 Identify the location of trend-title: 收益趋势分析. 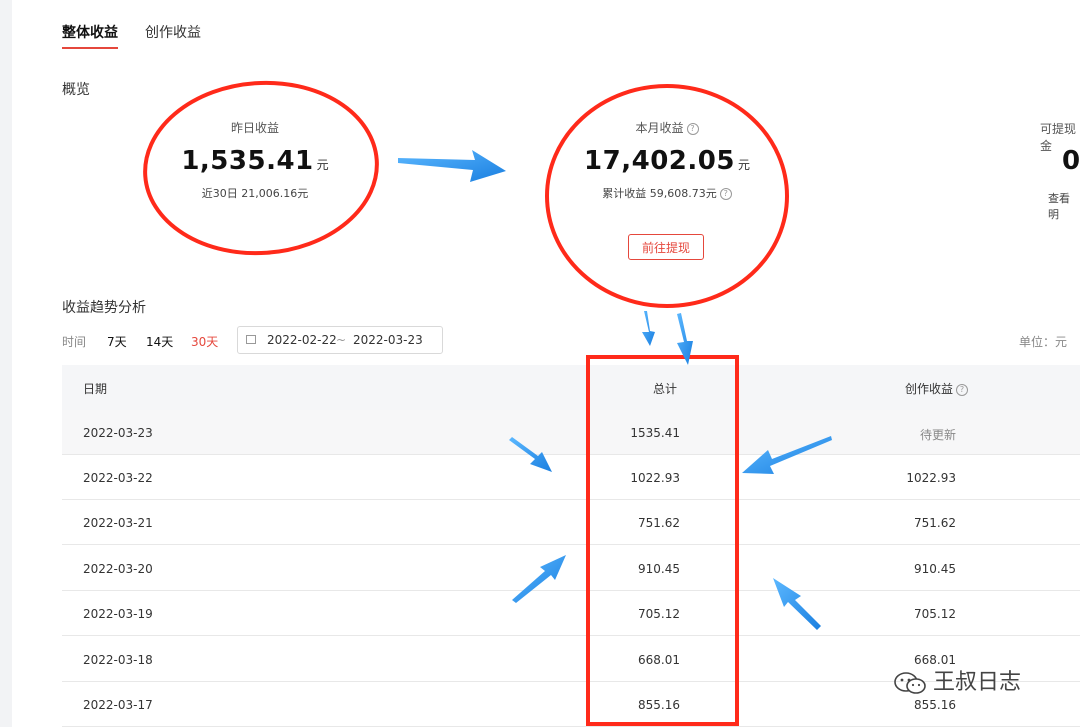
(104, 308).